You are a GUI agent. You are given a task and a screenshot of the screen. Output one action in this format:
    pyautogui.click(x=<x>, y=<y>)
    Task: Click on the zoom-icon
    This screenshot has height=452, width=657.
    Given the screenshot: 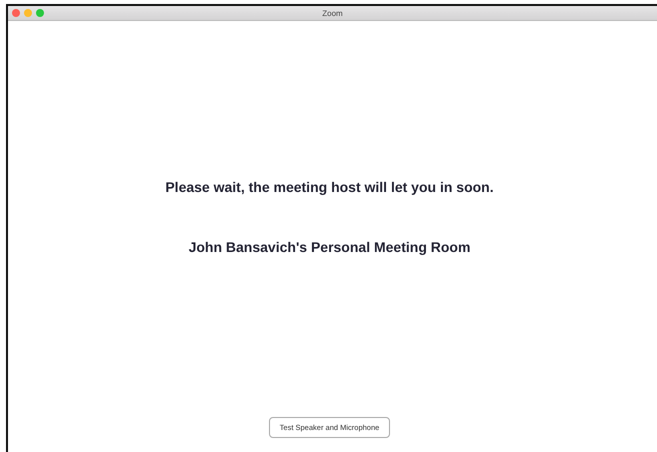 What is the action you would take?
    pyautogui.click(x=40, y=13)
    